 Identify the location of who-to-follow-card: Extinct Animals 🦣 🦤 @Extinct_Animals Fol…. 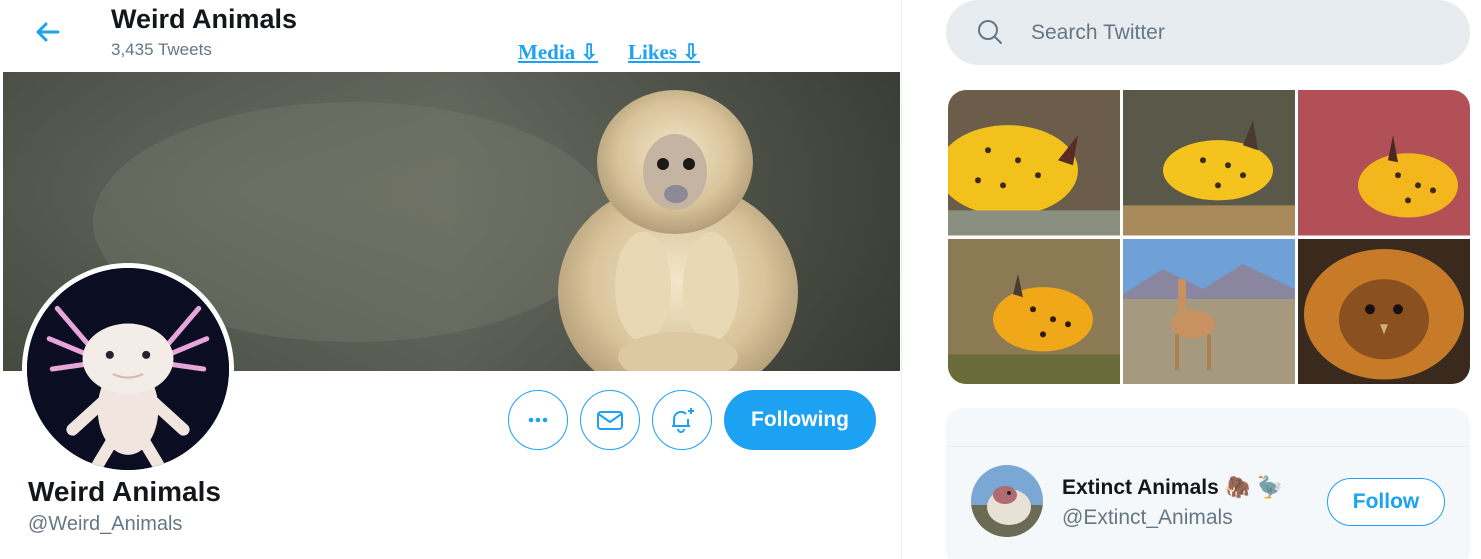
(1208, 483).